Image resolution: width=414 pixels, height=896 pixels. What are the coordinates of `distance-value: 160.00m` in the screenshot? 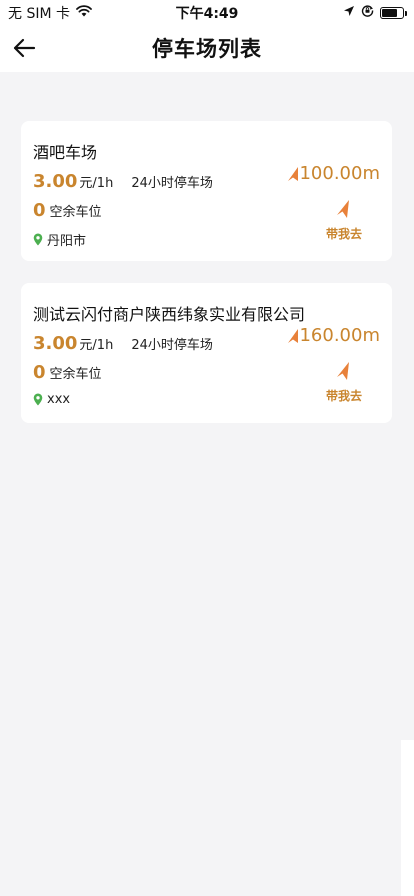 It's located at (339, 335).